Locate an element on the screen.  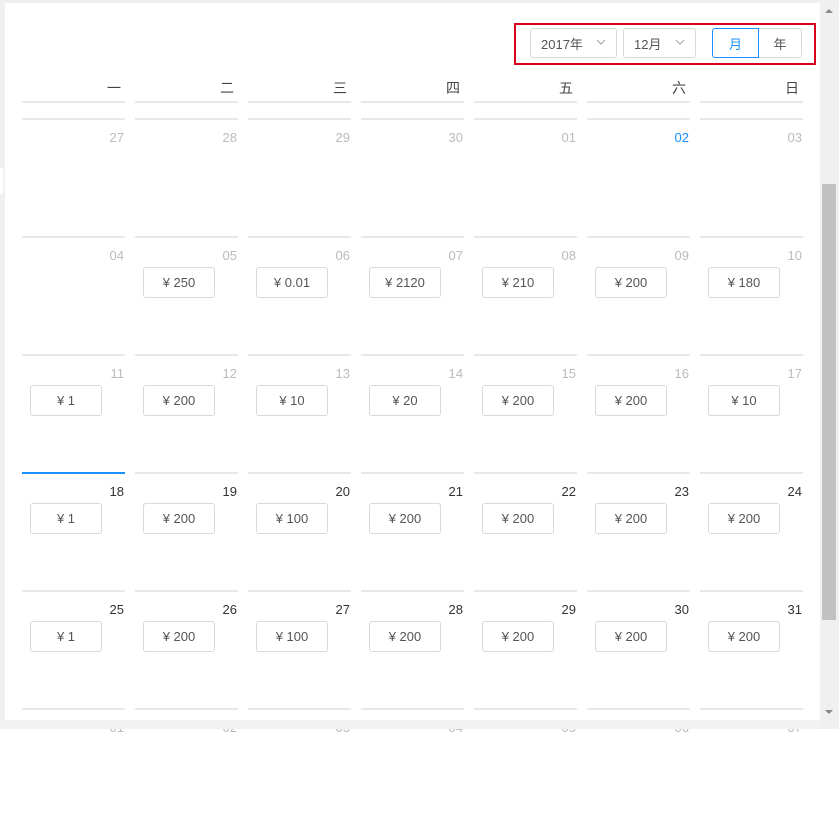
year-select: 2017年 is located at coordinates (573, 43).